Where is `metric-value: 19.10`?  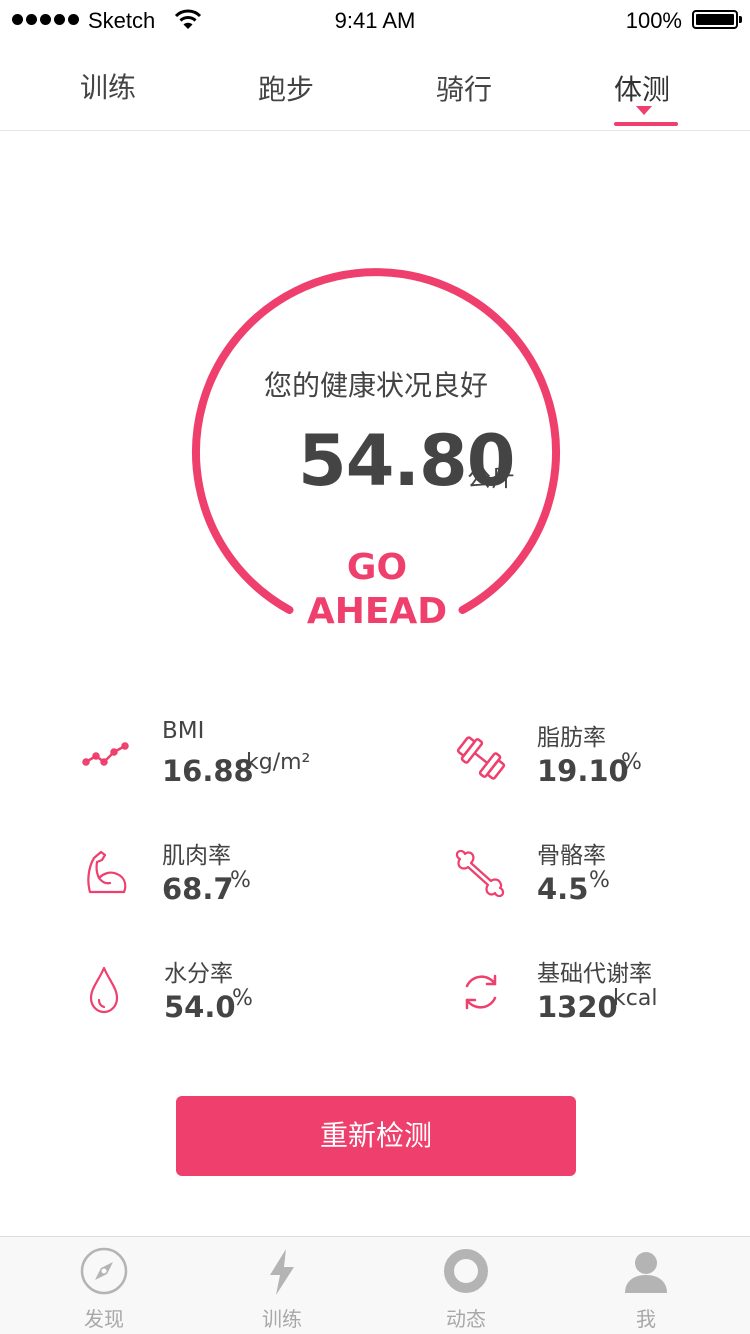
metric-value: 19.10 is located at coordinates (583, 771).